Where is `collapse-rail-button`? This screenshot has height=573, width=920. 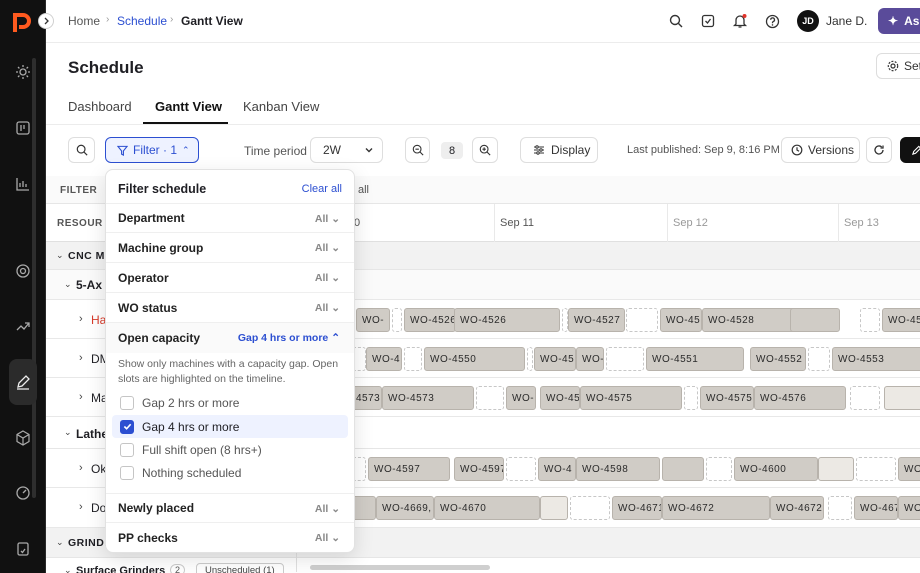 collapse-rail-button is located at coordinates (46, 21).